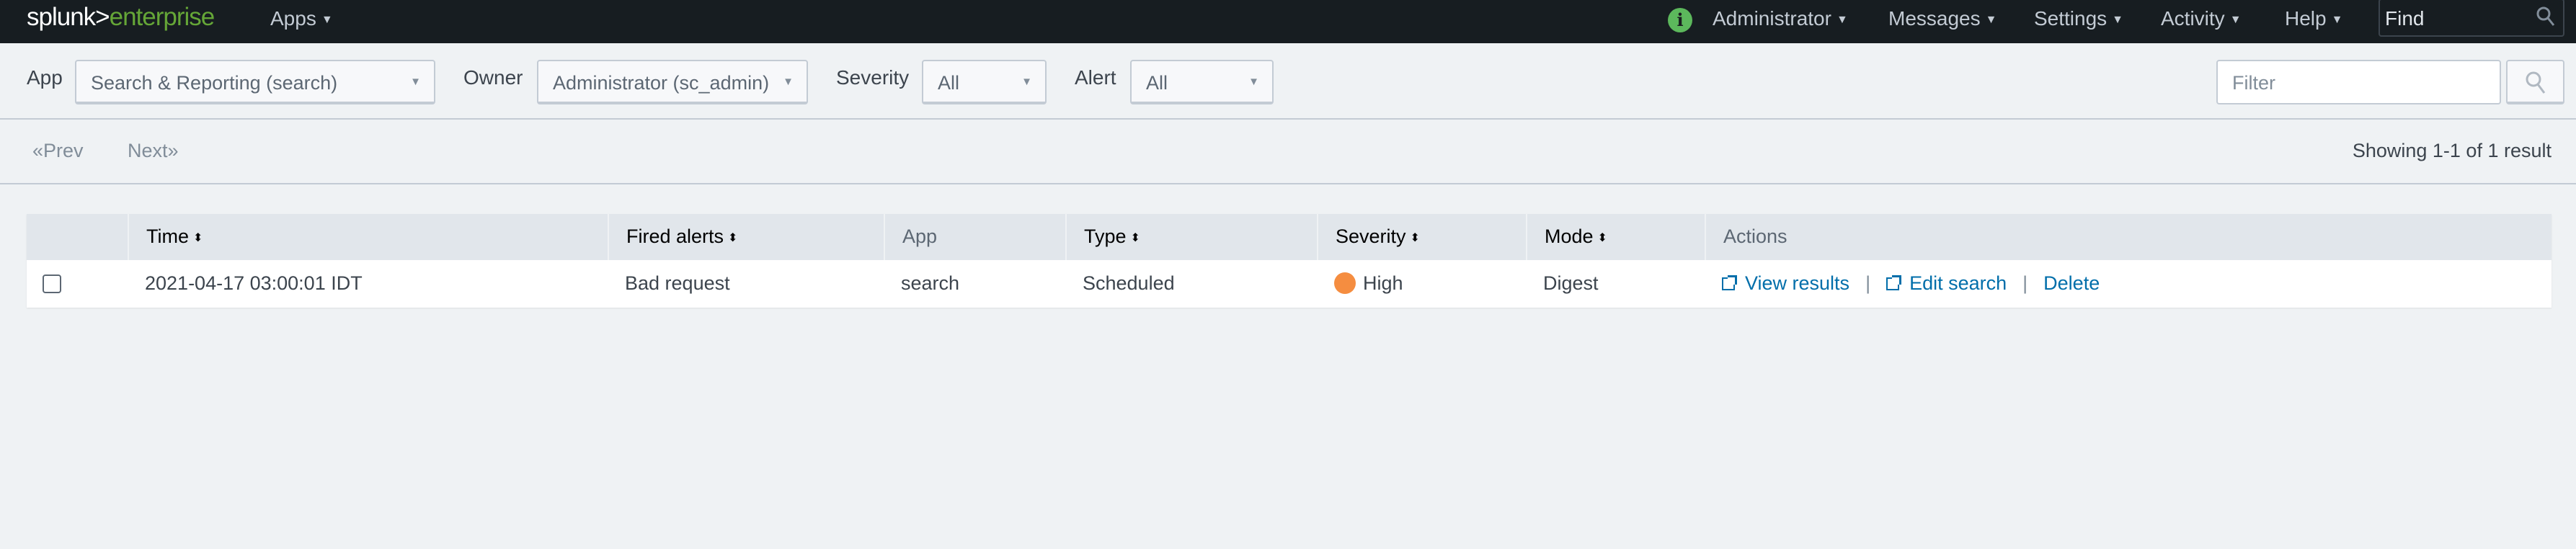 This screenshot has width=2576, height=549. I want to click on activity-label: Activity, so click(2193, 18).